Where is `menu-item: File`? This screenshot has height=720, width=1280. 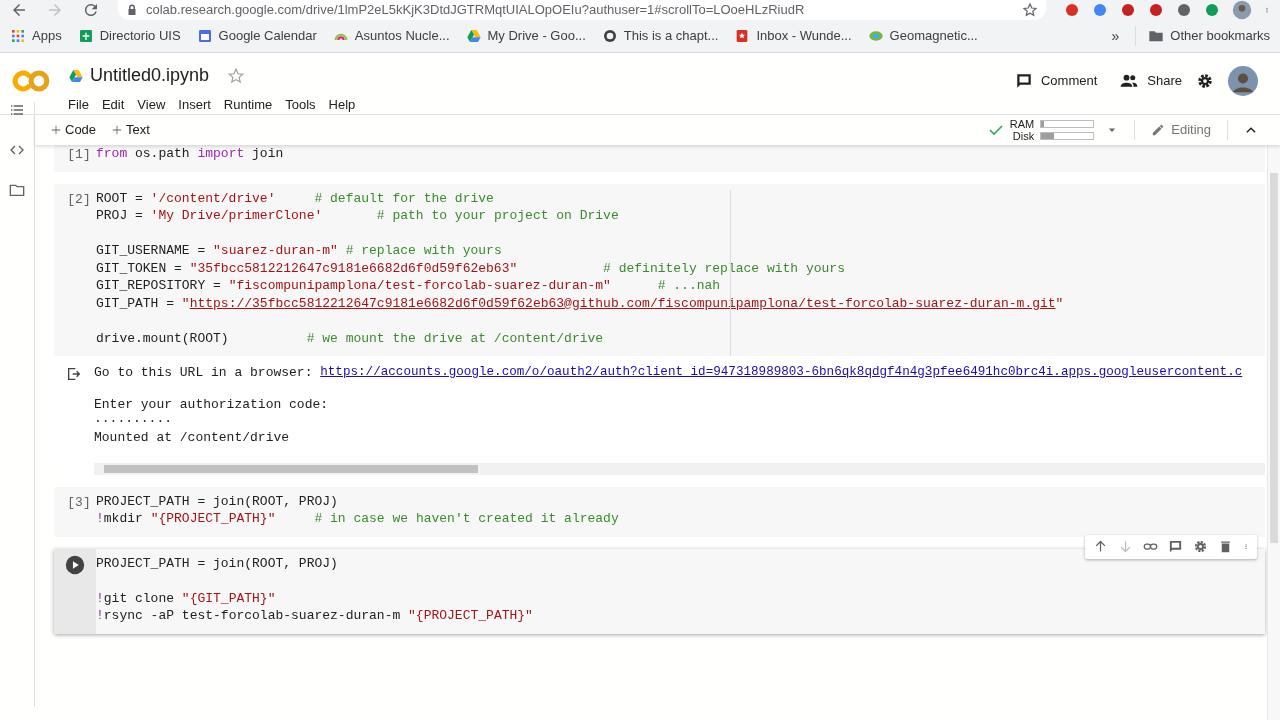 menu-item: File is located at coordinates (78, 105).